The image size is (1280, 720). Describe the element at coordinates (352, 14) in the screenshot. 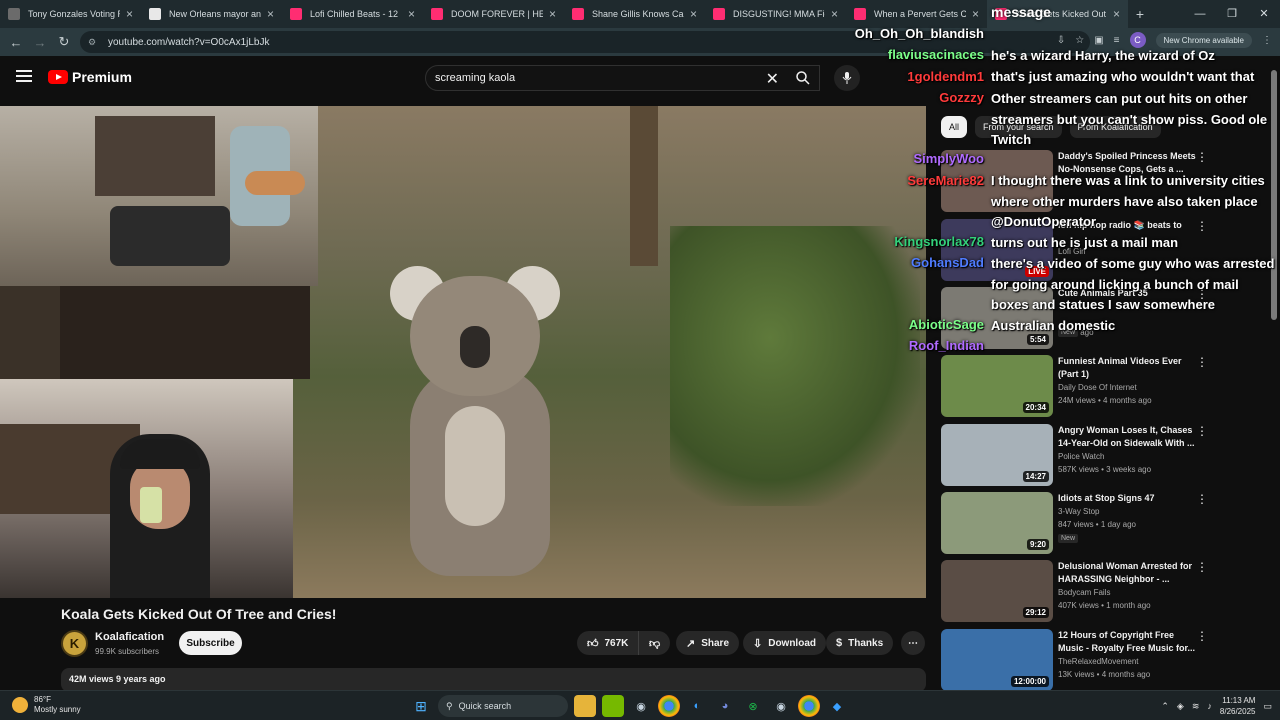

I see `browser-tab: Lofi Chilled Beats - 12 ×` at that location.